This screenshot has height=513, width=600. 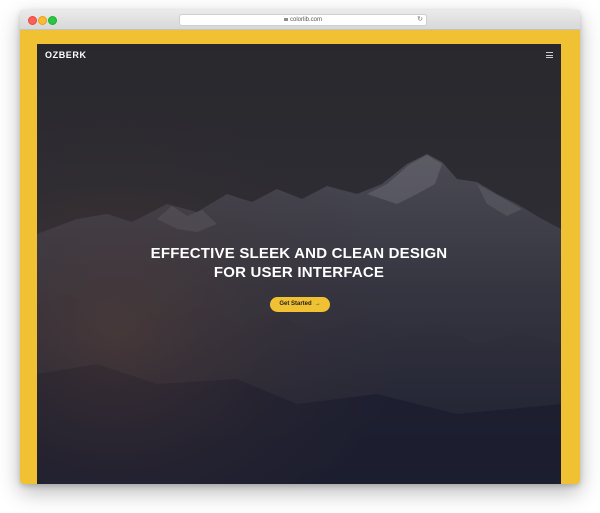 What do you see at coordinates (66, 55) in the screenshot?
I see `site-logo: OZBERK` at bounding box center [66, 55].